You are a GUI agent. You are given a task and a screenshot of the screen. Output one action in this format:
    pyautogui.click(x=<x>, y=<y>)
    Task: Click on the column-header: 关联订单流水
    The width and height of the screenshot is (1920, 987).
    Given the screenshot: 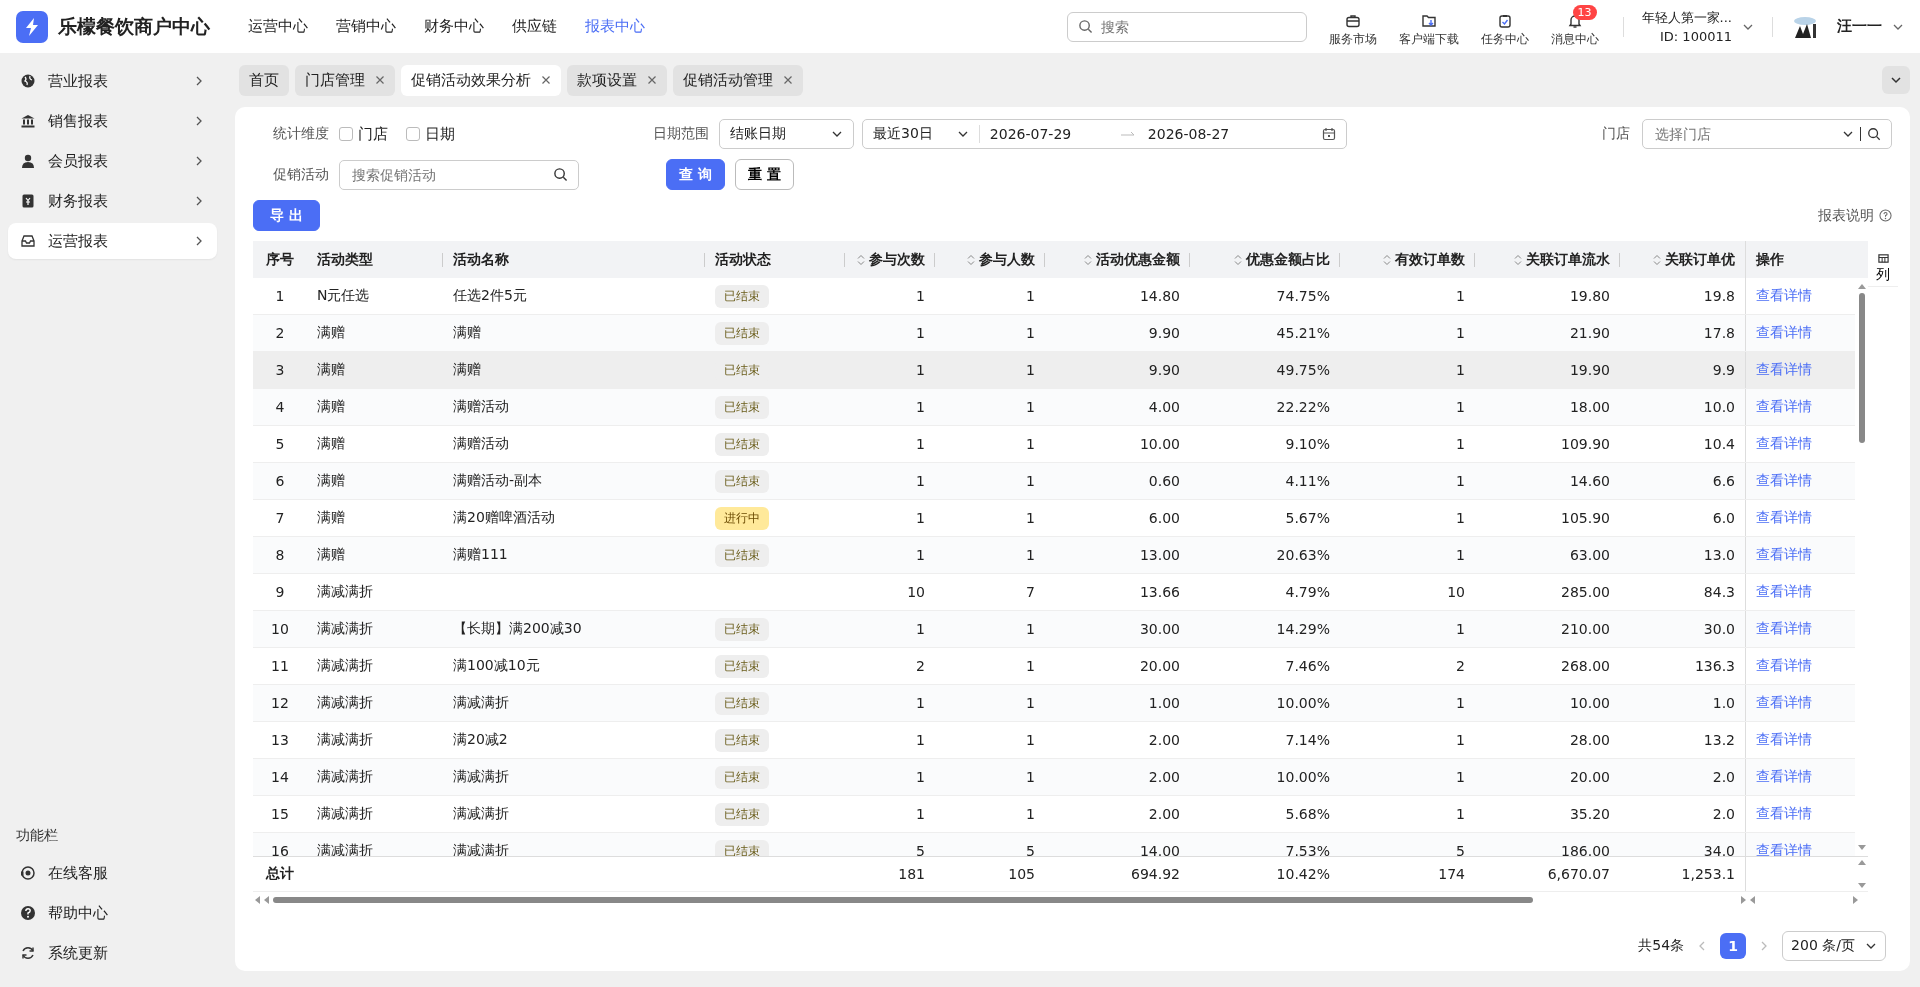 What is the action you would take?
    pyautogui.click(x=1547, y=259)
    